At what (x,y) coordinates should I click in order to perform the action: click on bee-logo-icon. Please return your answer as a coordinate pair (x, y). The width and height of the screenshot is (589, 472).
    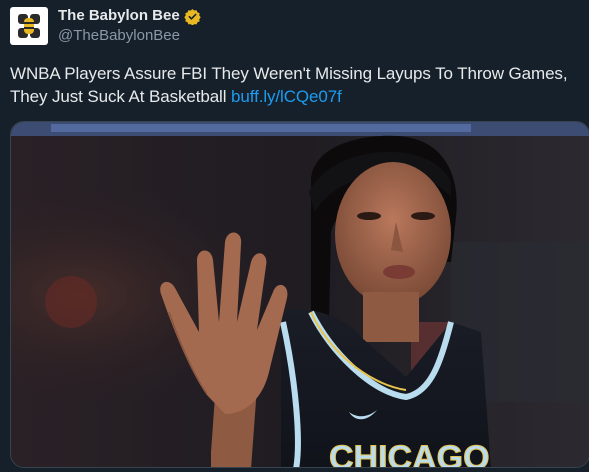
    Looking at the image, I should click on (29, 26).